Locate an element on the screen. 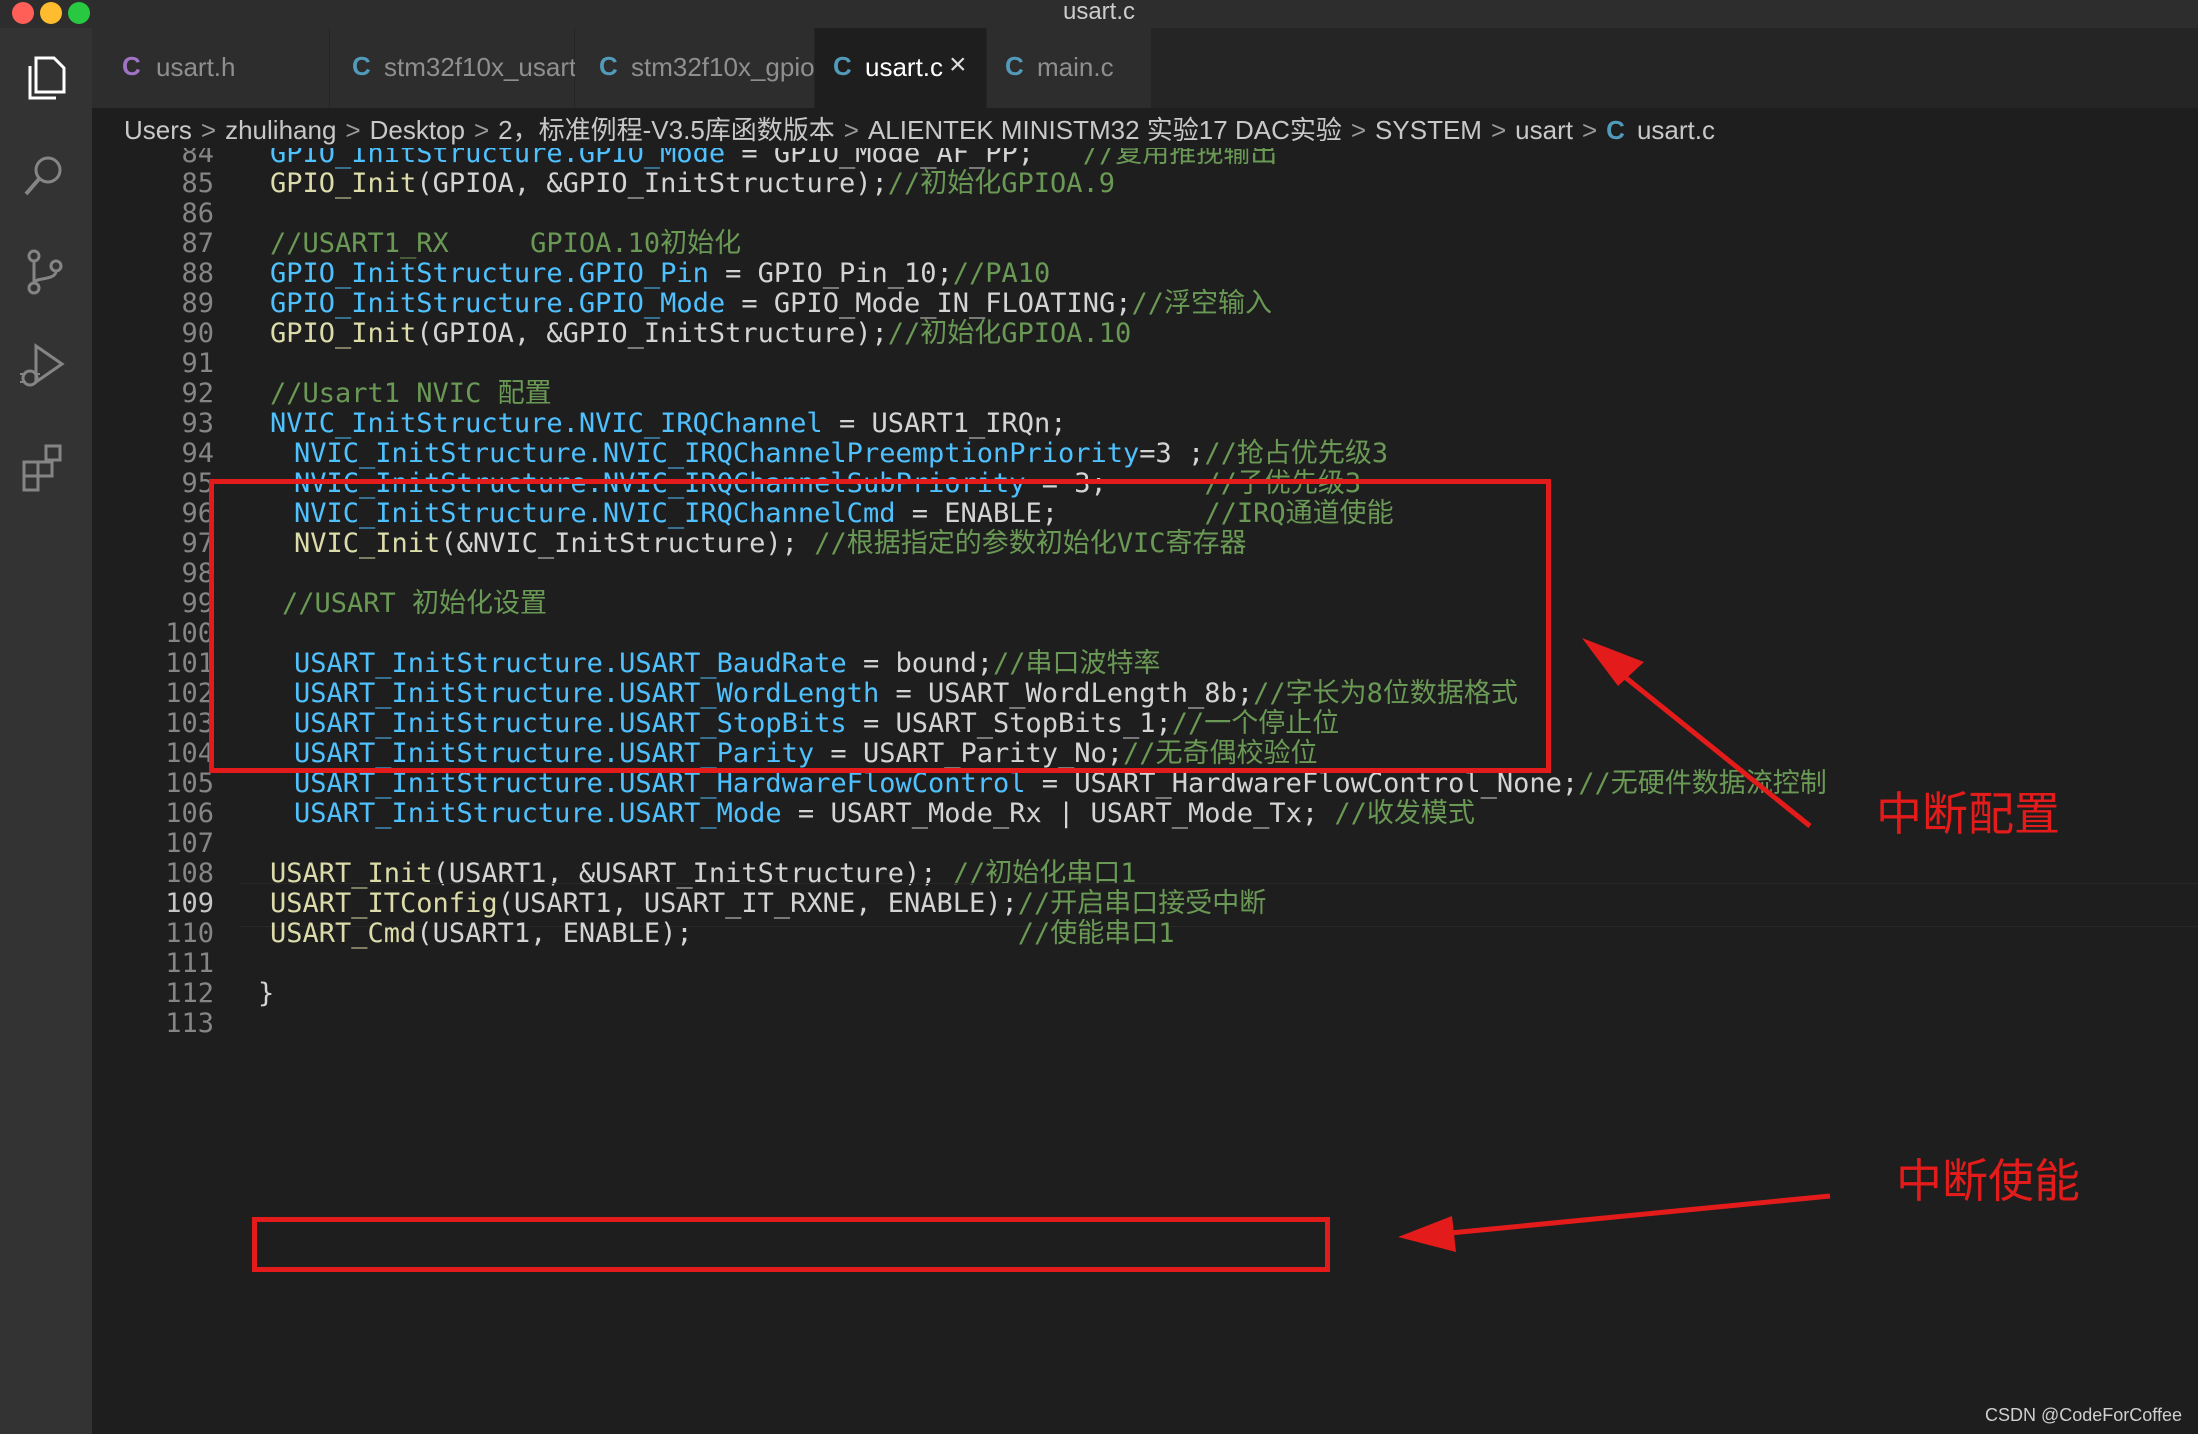 This screenshot has height=1434, width=2198. arrow-to-nvic-box is located at coordinates (1710, 745).